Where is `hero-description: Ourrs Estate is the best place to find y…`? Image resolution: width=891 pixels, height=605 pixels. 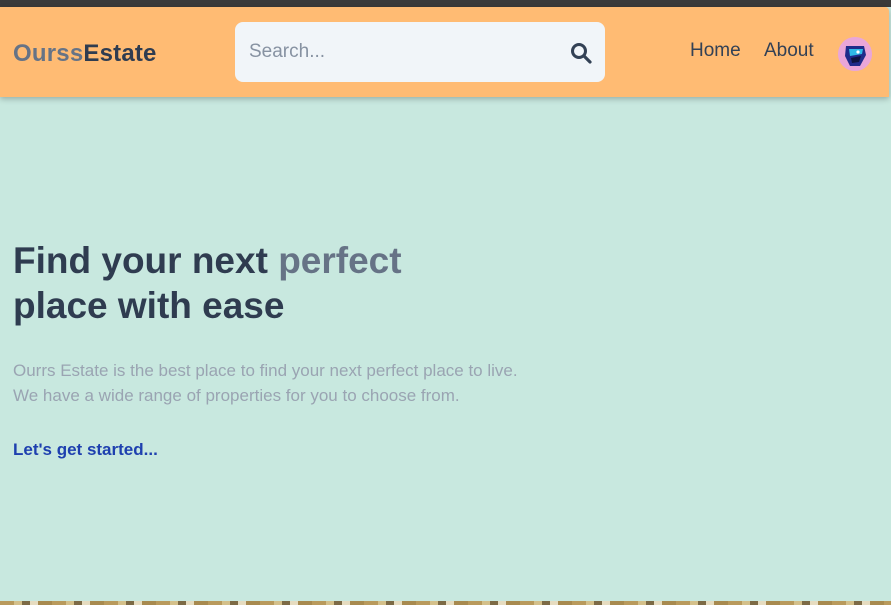 hero-description: Ourrs Estate is the best place to find y… is located at coordinates (265, 383).